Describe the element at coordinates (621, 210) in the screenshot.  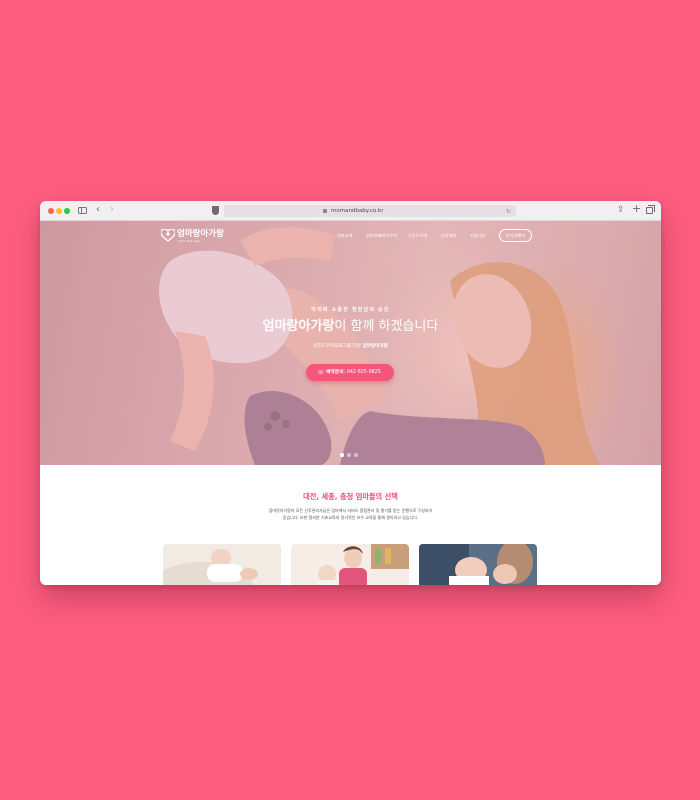
I see `share-icon: ⇪` at that location.